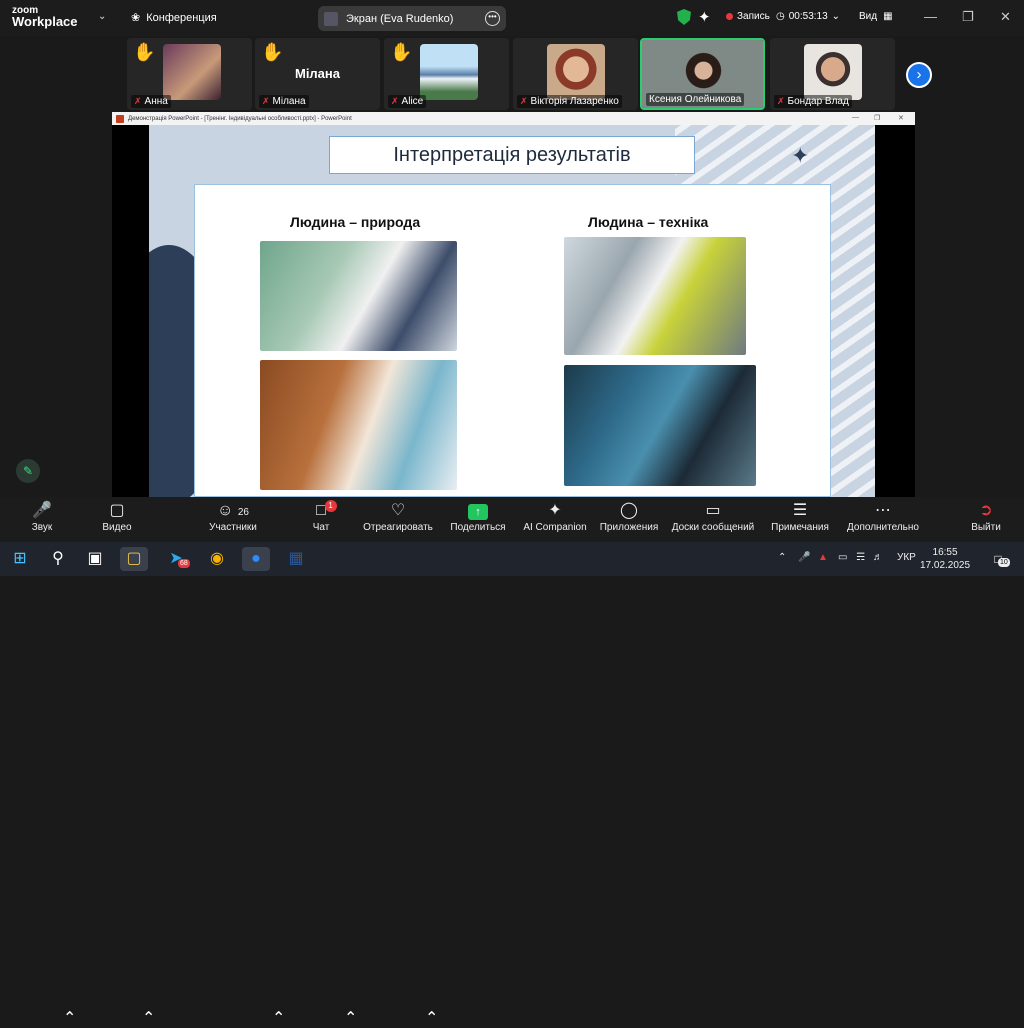 Image resolution: width=1024 pixels, height=1028 pixels. I want to click on volume-icon: ♬, so click(878, 557).